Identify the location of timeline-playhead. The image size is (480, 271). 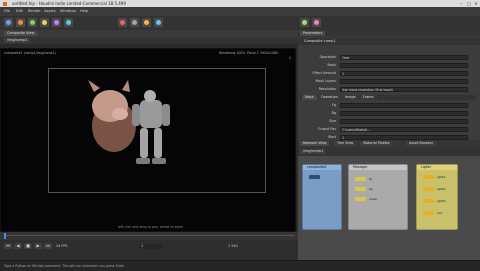
(5, 236).